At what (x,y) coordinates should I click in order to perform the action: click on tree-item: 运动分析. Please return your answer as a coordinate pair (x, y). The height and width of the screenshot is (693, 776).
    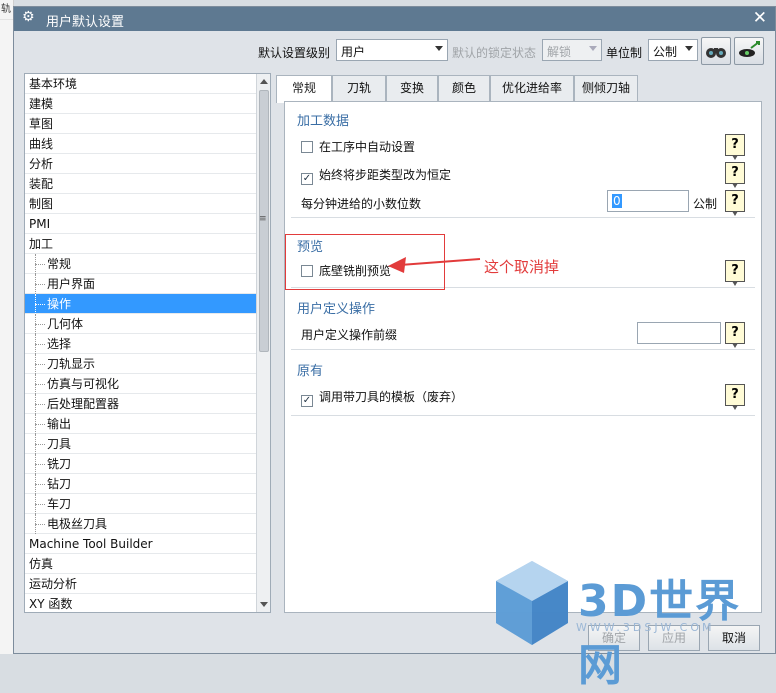
    Looking at the image, I should click on (147, 584).